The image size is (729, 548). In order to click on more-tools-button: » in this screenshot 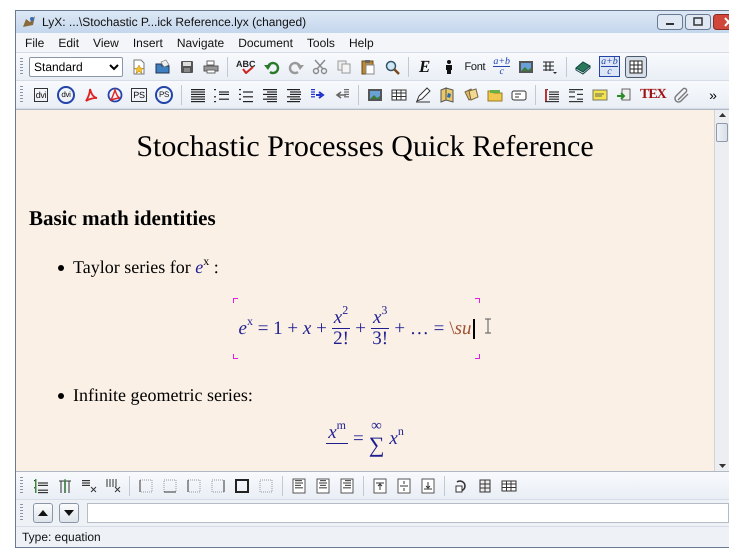, I will do `click(713, 95)`.